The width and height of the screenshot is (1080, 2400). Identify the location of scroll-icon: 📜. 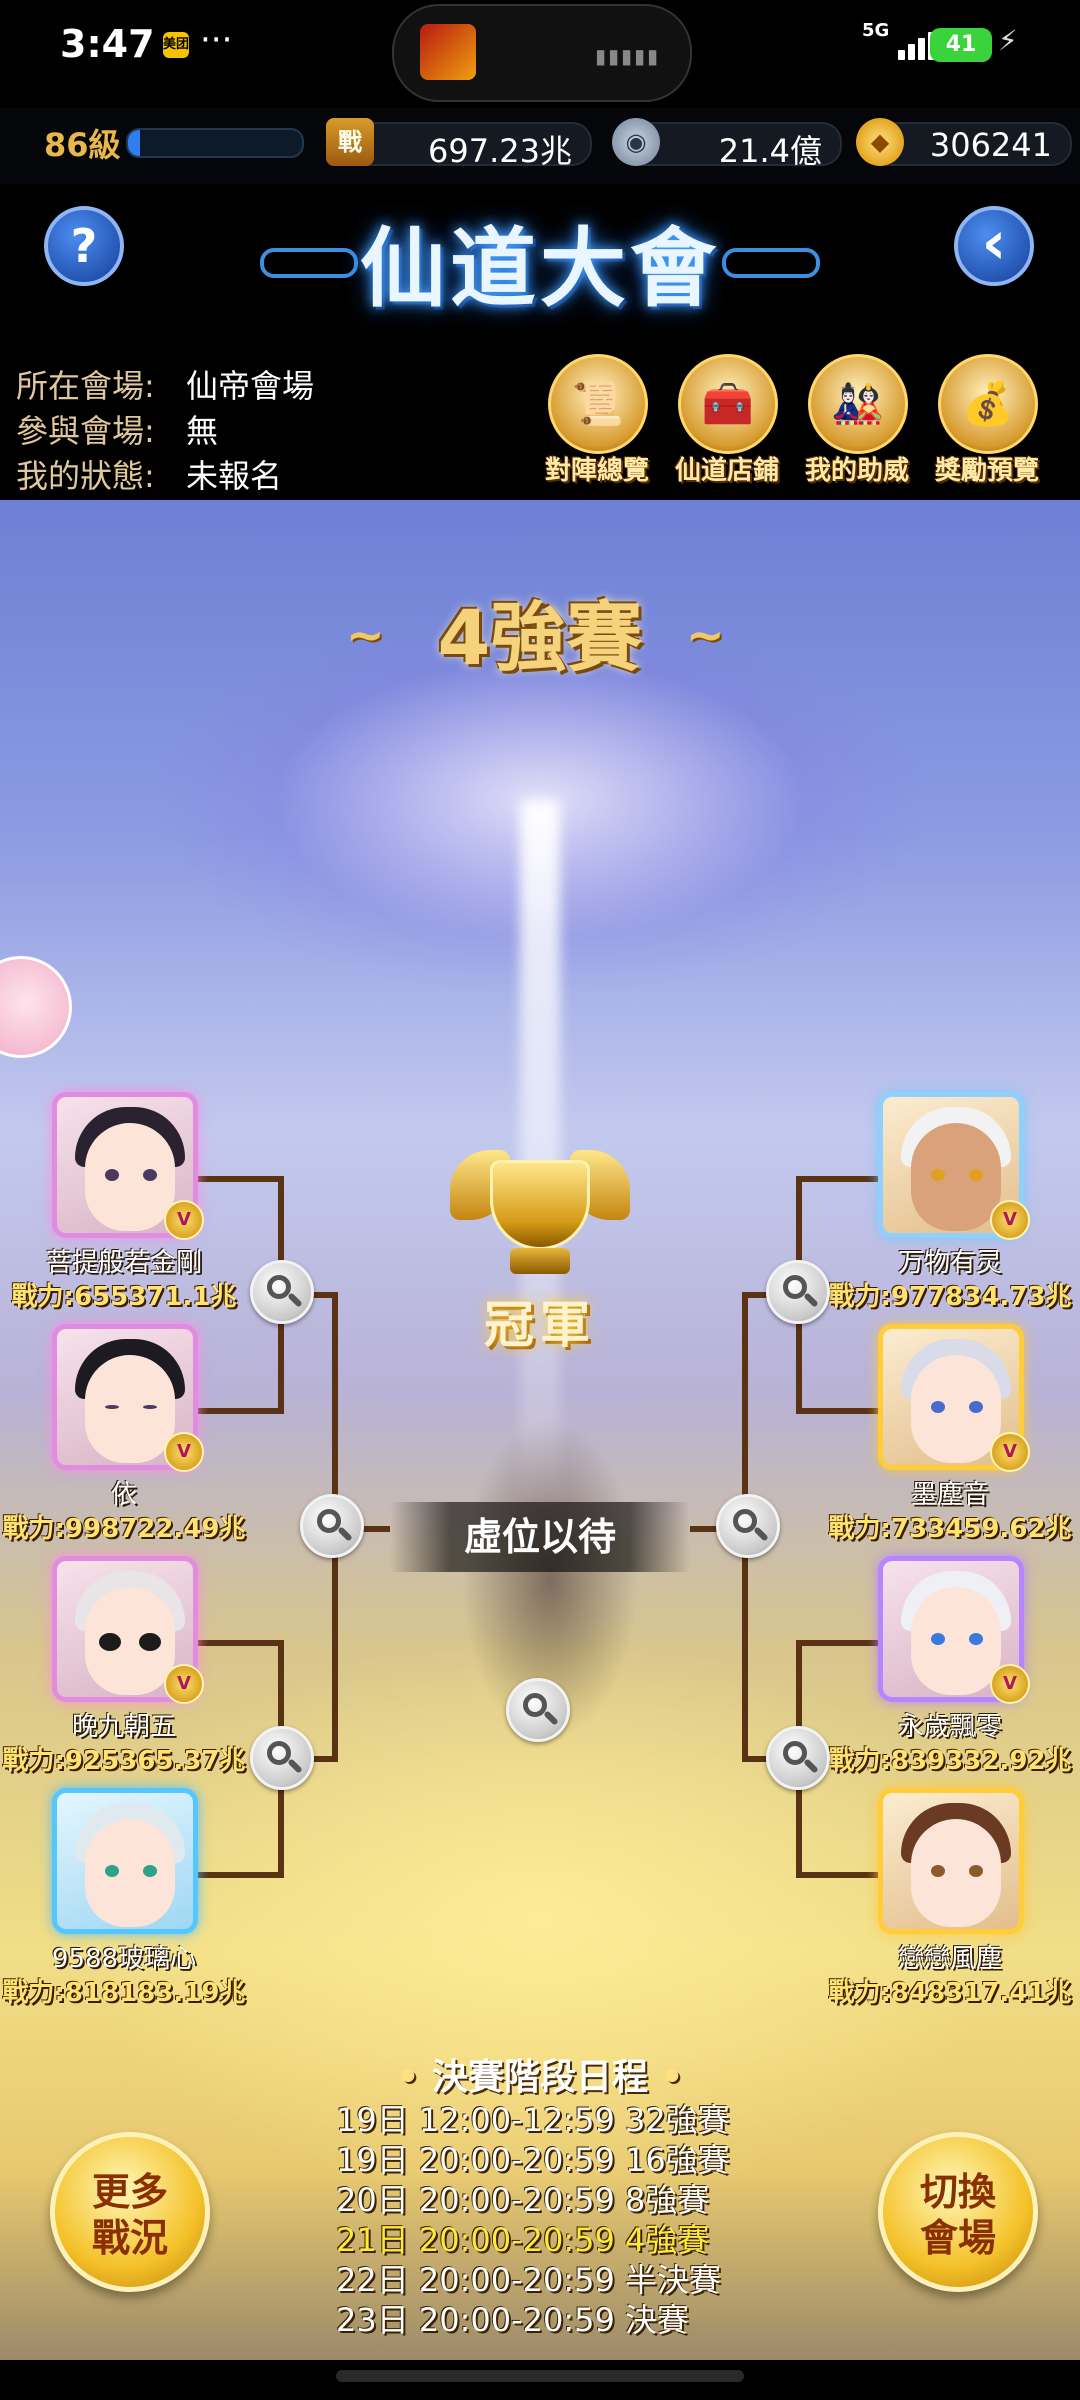
(598, 403).